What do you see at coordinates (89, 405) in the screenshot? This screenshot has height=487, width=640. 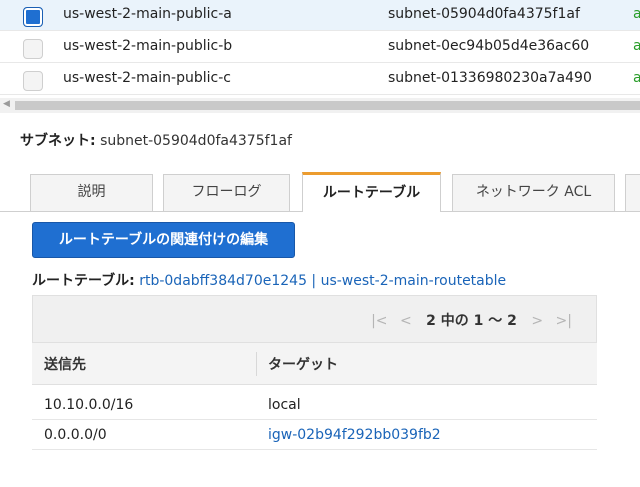 I see `route-destination: 10.10.0.0/16` at bounding box center [89, 405].